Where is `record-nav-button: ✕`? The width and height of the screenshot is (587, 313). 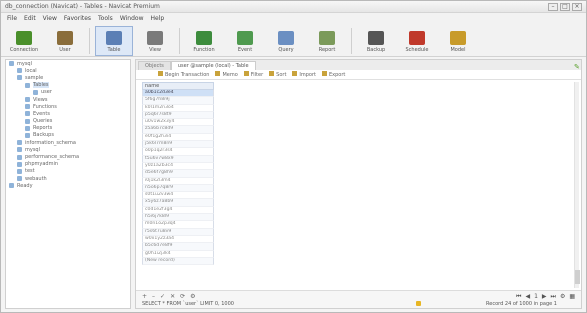
record-nav-button: ✕ is located at coordinates (172, 296).